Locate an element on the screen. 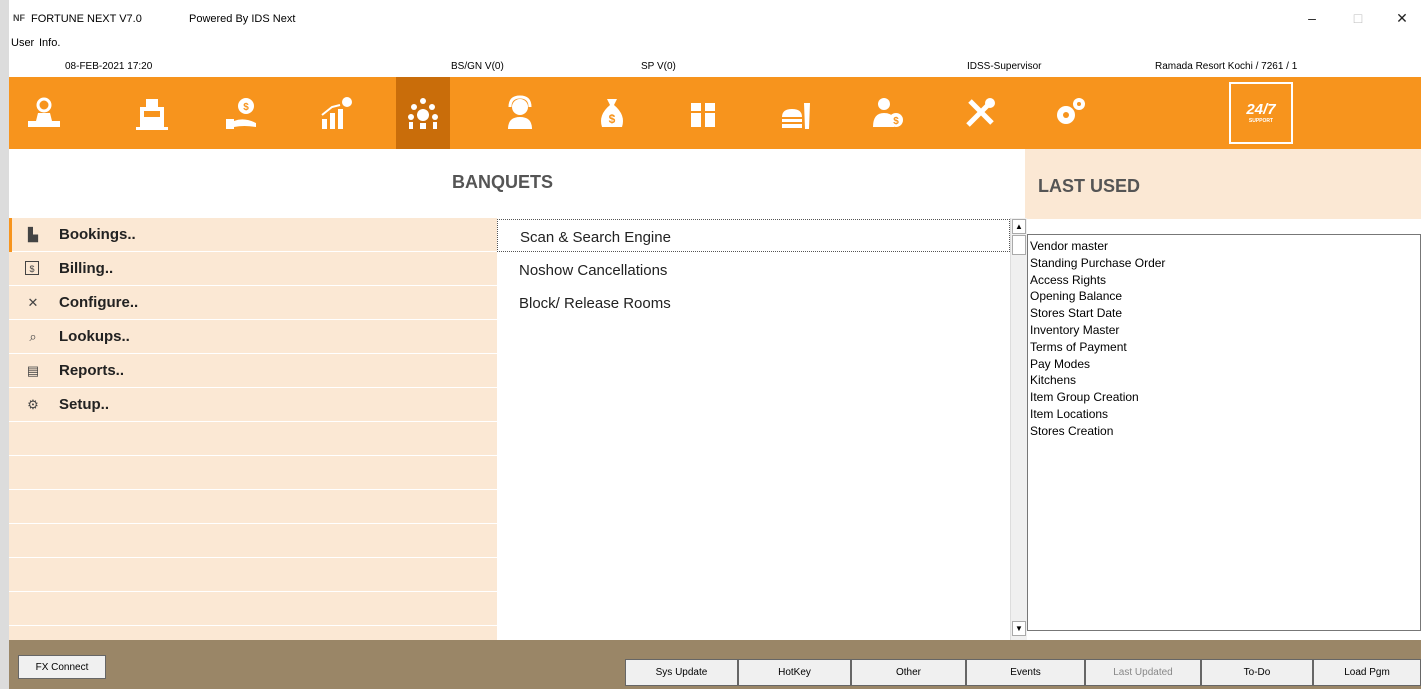 The height and width of the screenshot is (689, 1421). left-menu-label: Lookups.. is located at coordinates (94, 336).